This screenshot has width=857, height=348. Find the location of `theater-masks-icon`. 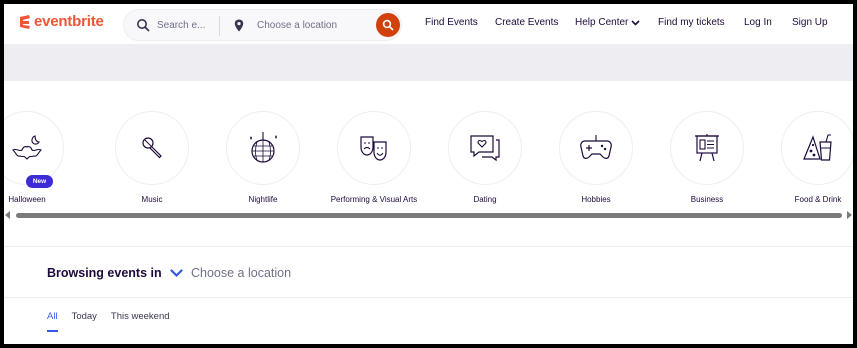

theater-masks-icon is located at coordinates (373, 148).